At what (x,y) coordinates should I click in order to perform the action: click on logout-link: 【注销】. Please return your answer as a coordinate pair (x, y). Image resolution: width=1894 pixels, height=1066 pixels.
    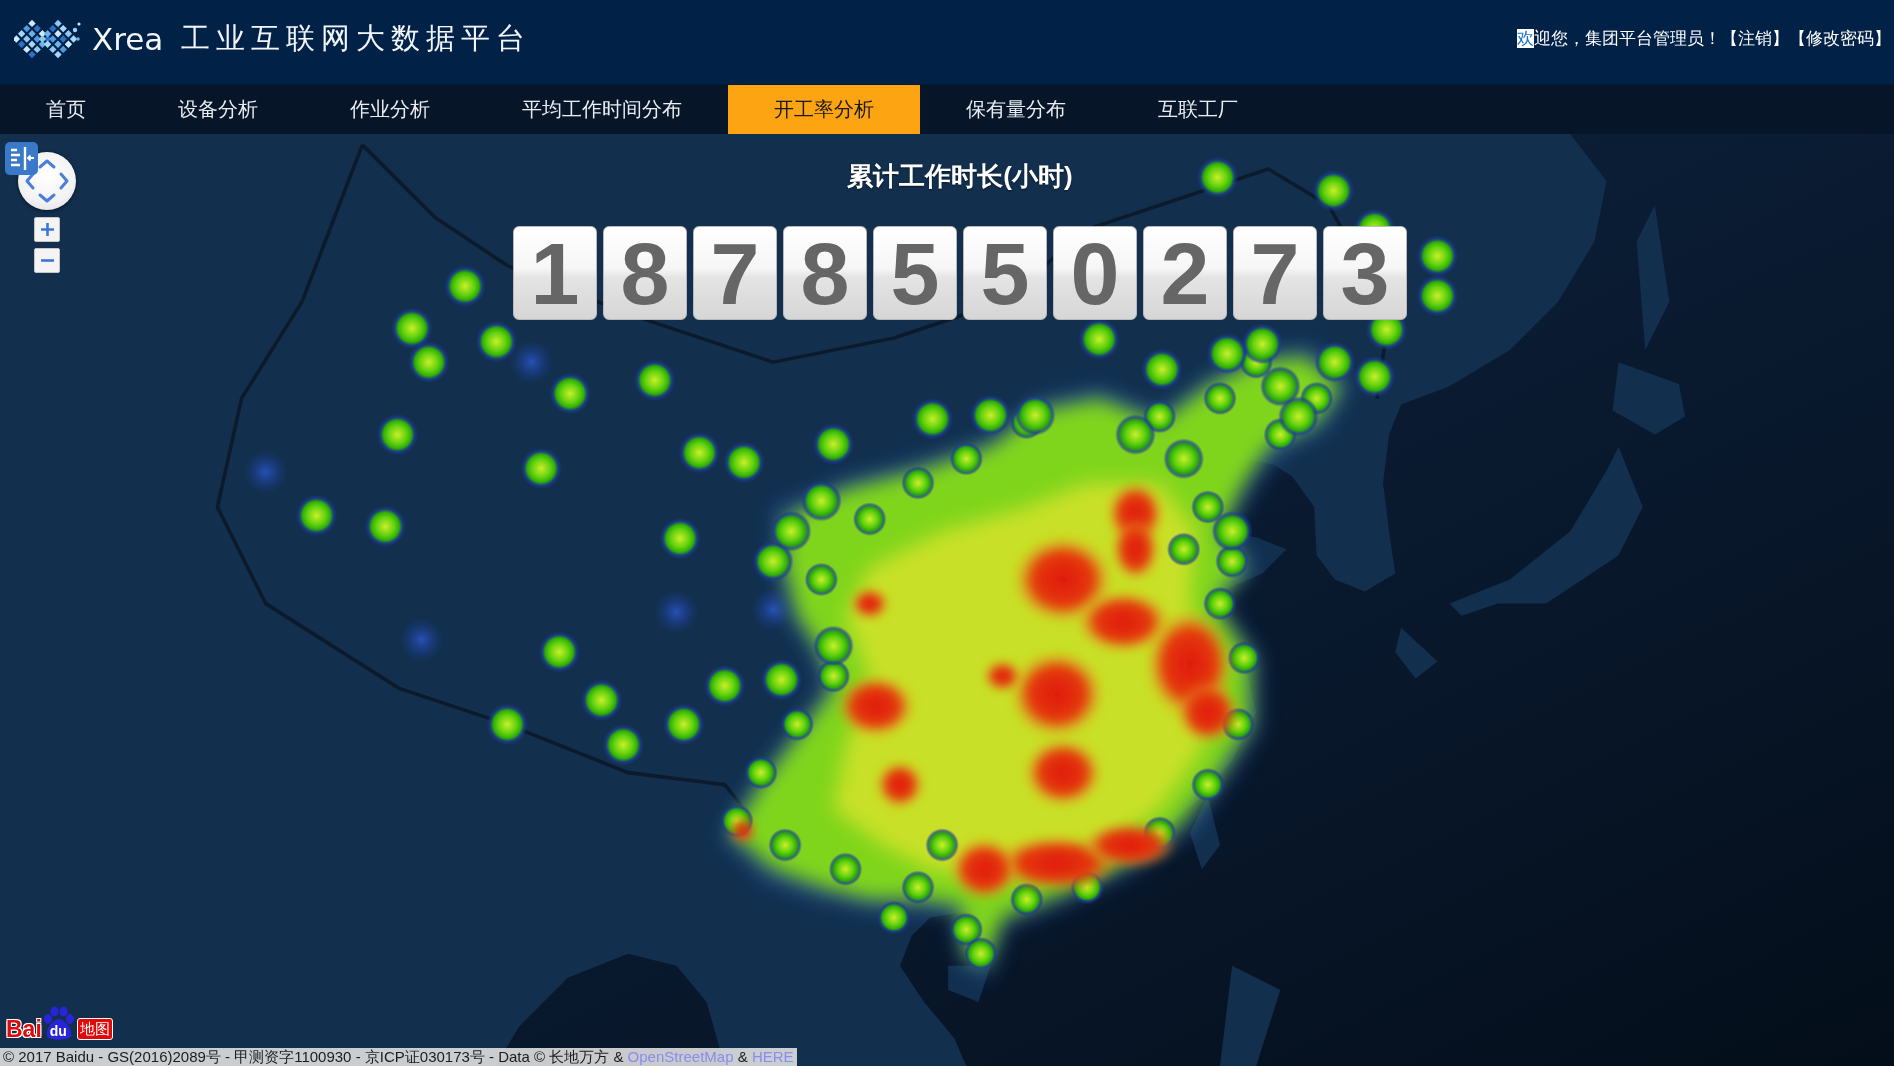
    Looking at the image, I should click on (1755, 38).